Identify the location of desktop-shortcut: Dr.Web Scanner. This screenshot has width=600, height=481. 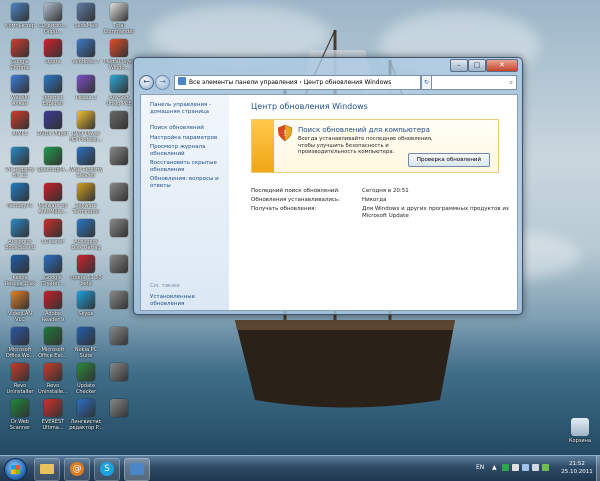
(20, 415).